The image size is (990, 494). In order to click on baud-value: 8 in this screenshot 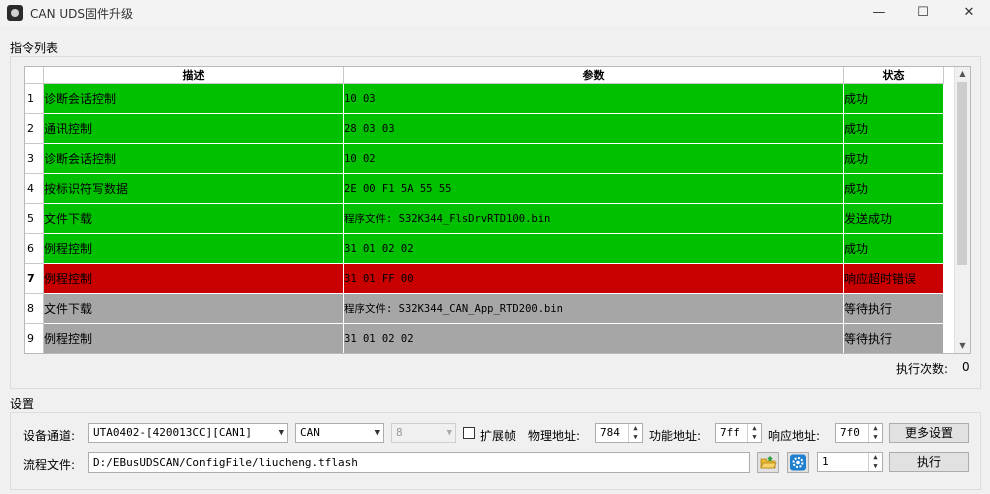, I will do `click(399, 432)`.